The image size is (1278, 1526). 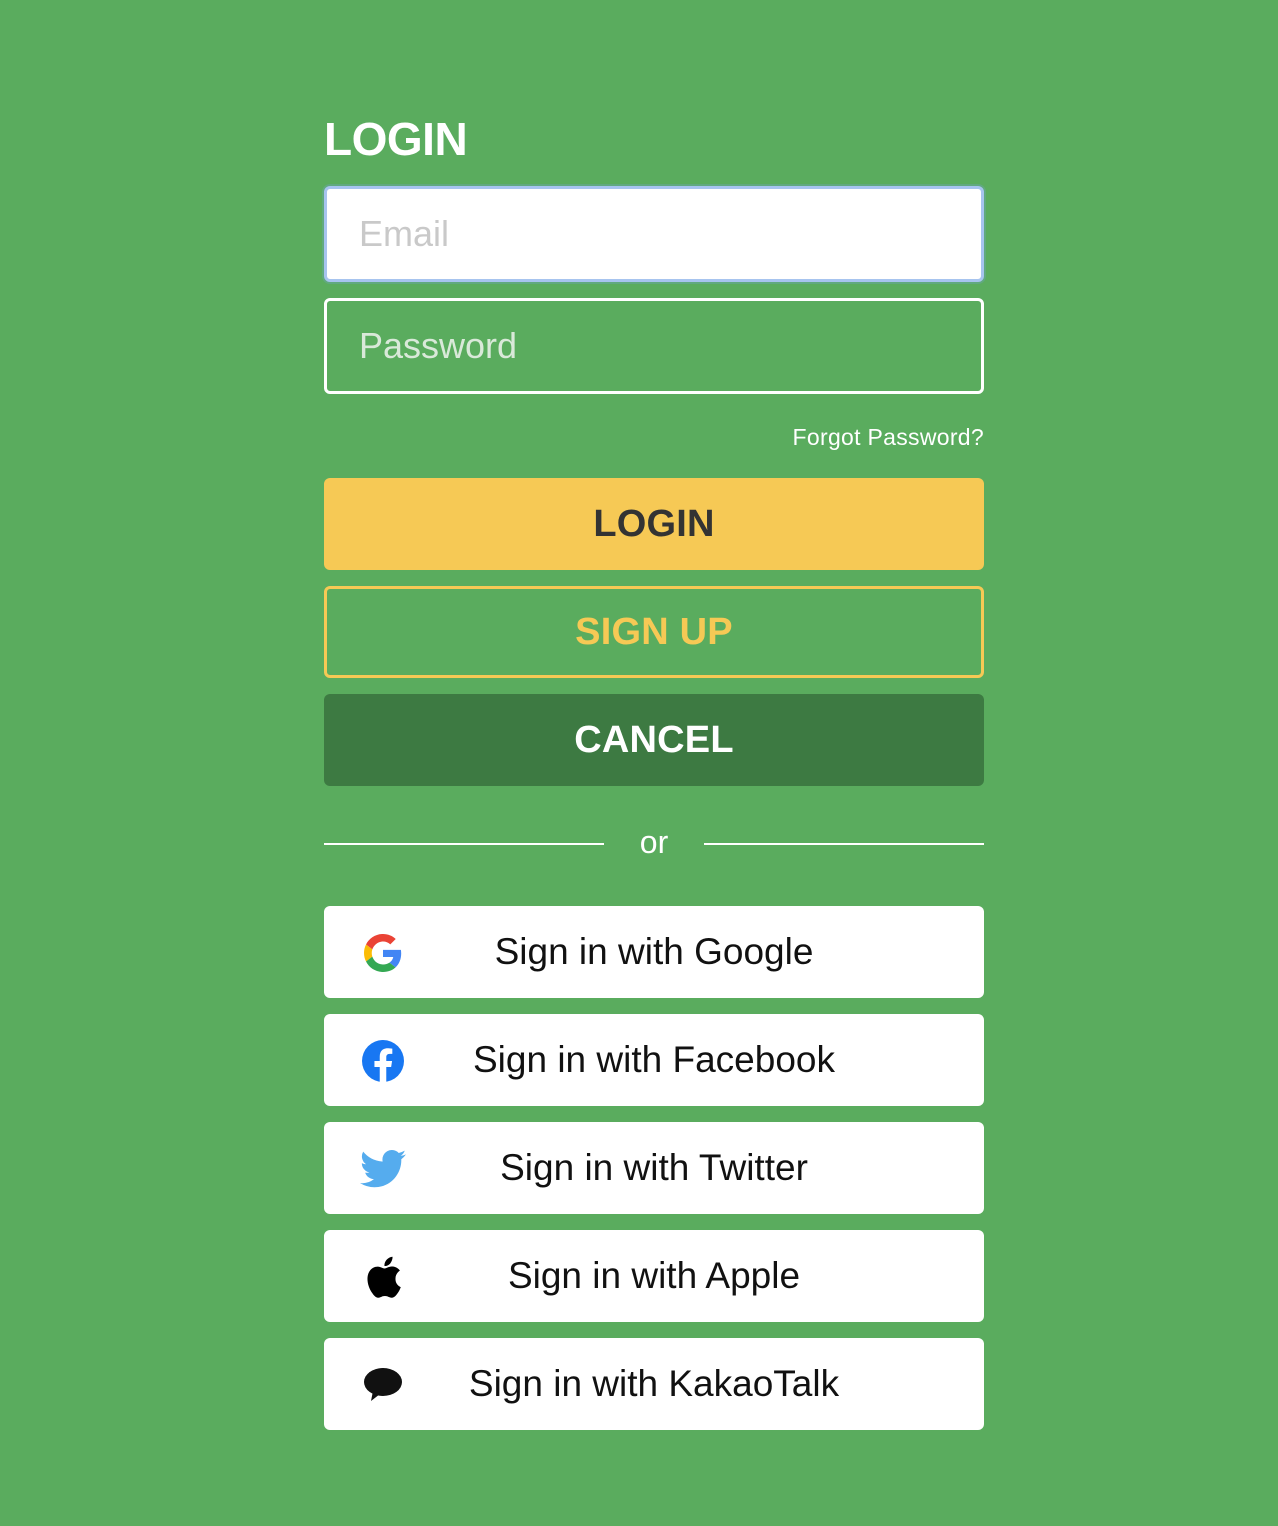 I want to click on twitter-signin-label: Sign in with Twitter, so click(x=654, y=1167).